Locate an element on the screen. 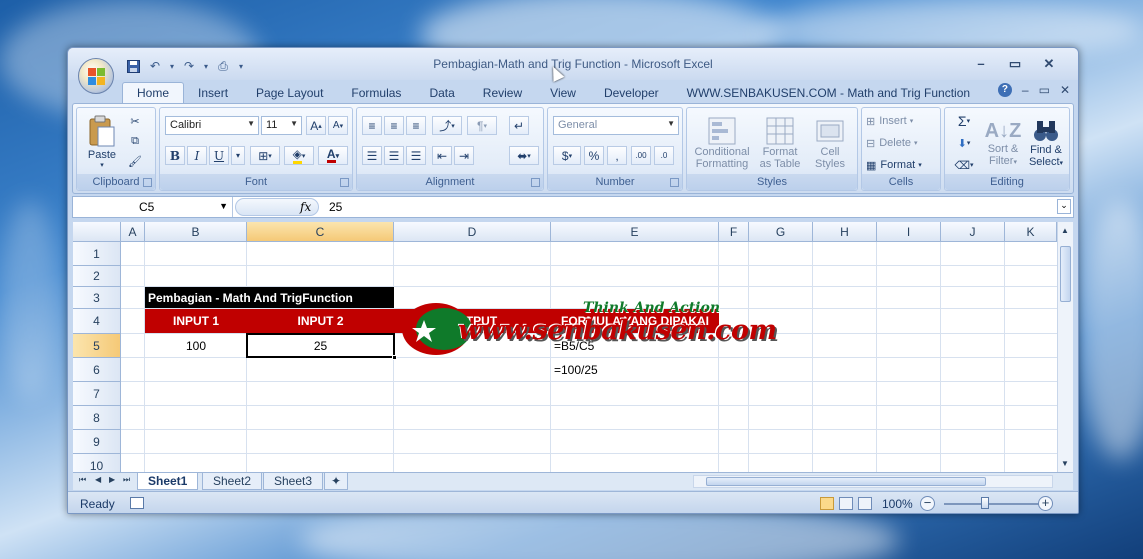 This screenshot has width=1143, height=559. first-sheet-icon: ⏮ is located at coordinates (82, 480).